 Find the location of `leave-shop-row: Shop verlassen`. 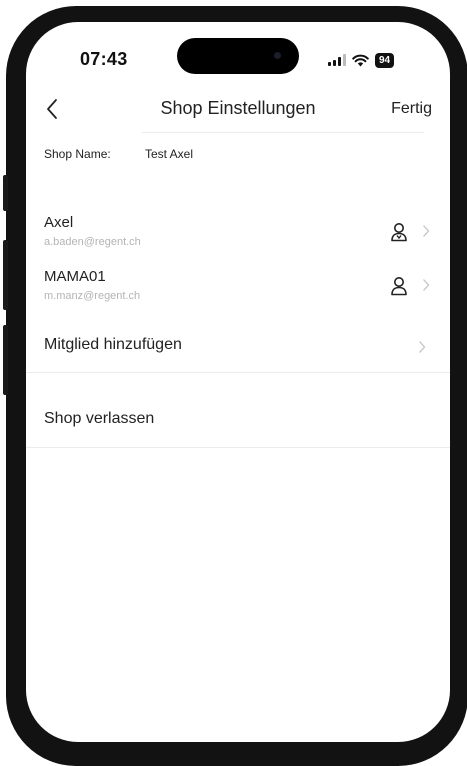

leave-shop-row: Shop verlassen is located at coordinates (238, 421).